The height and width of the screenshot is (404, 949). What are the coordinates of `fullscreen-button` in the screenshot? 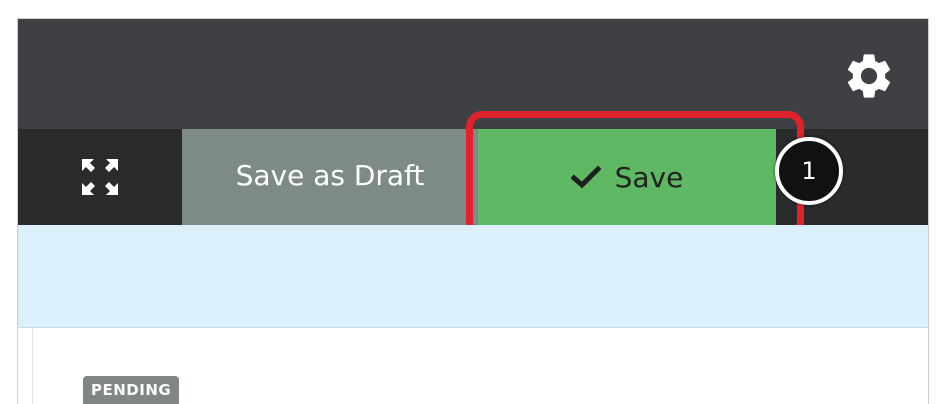 It's located at (100, 177).